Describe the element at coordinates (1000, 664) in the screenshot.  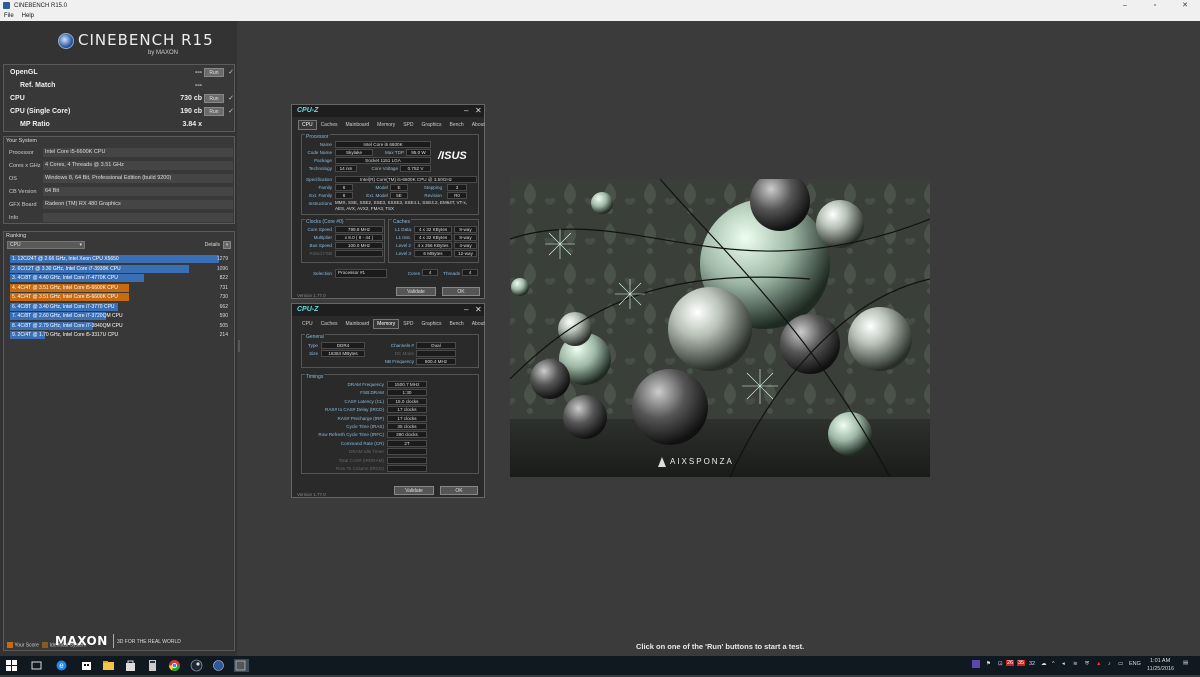
I see `tray-network-icon: ⊡` at that location.